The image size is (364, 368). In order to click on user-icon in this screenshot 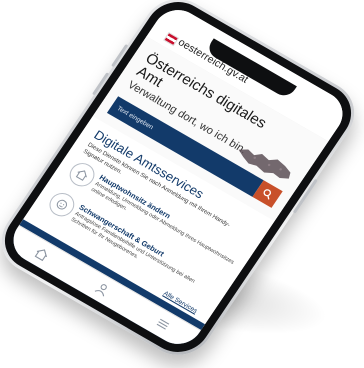, I will do `click(100, 290)`.